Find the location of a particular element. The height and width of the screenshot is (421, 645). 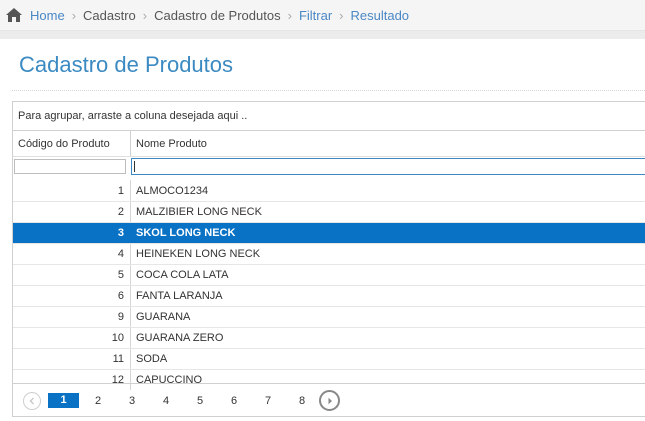

table-row: 5 COCA COLA LATA is located at coordinates (329, 274).